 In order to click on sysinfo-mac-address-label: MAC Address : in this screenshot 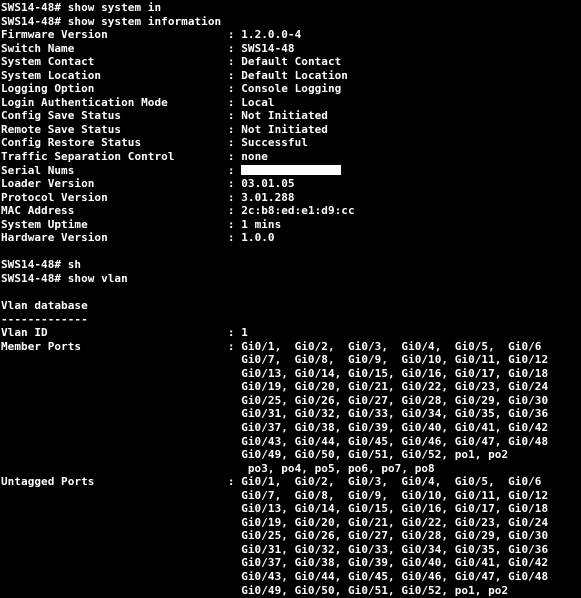, I will do `click(121, 211)`.